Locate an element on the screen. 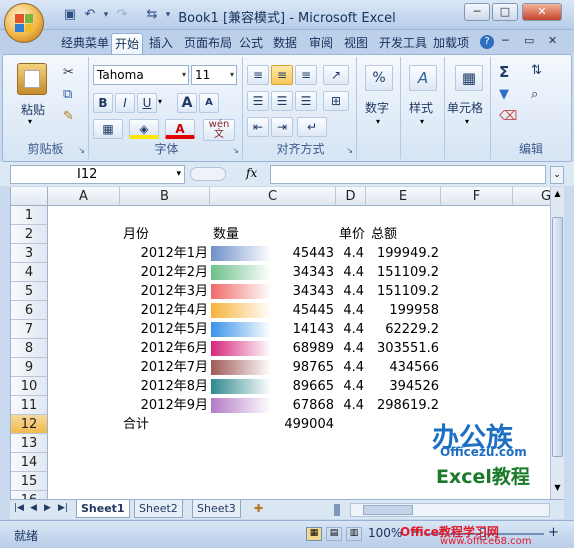 This screenshot has width=574, height=548. total-cell: 303551.6 is located at coordinates (402, 348).